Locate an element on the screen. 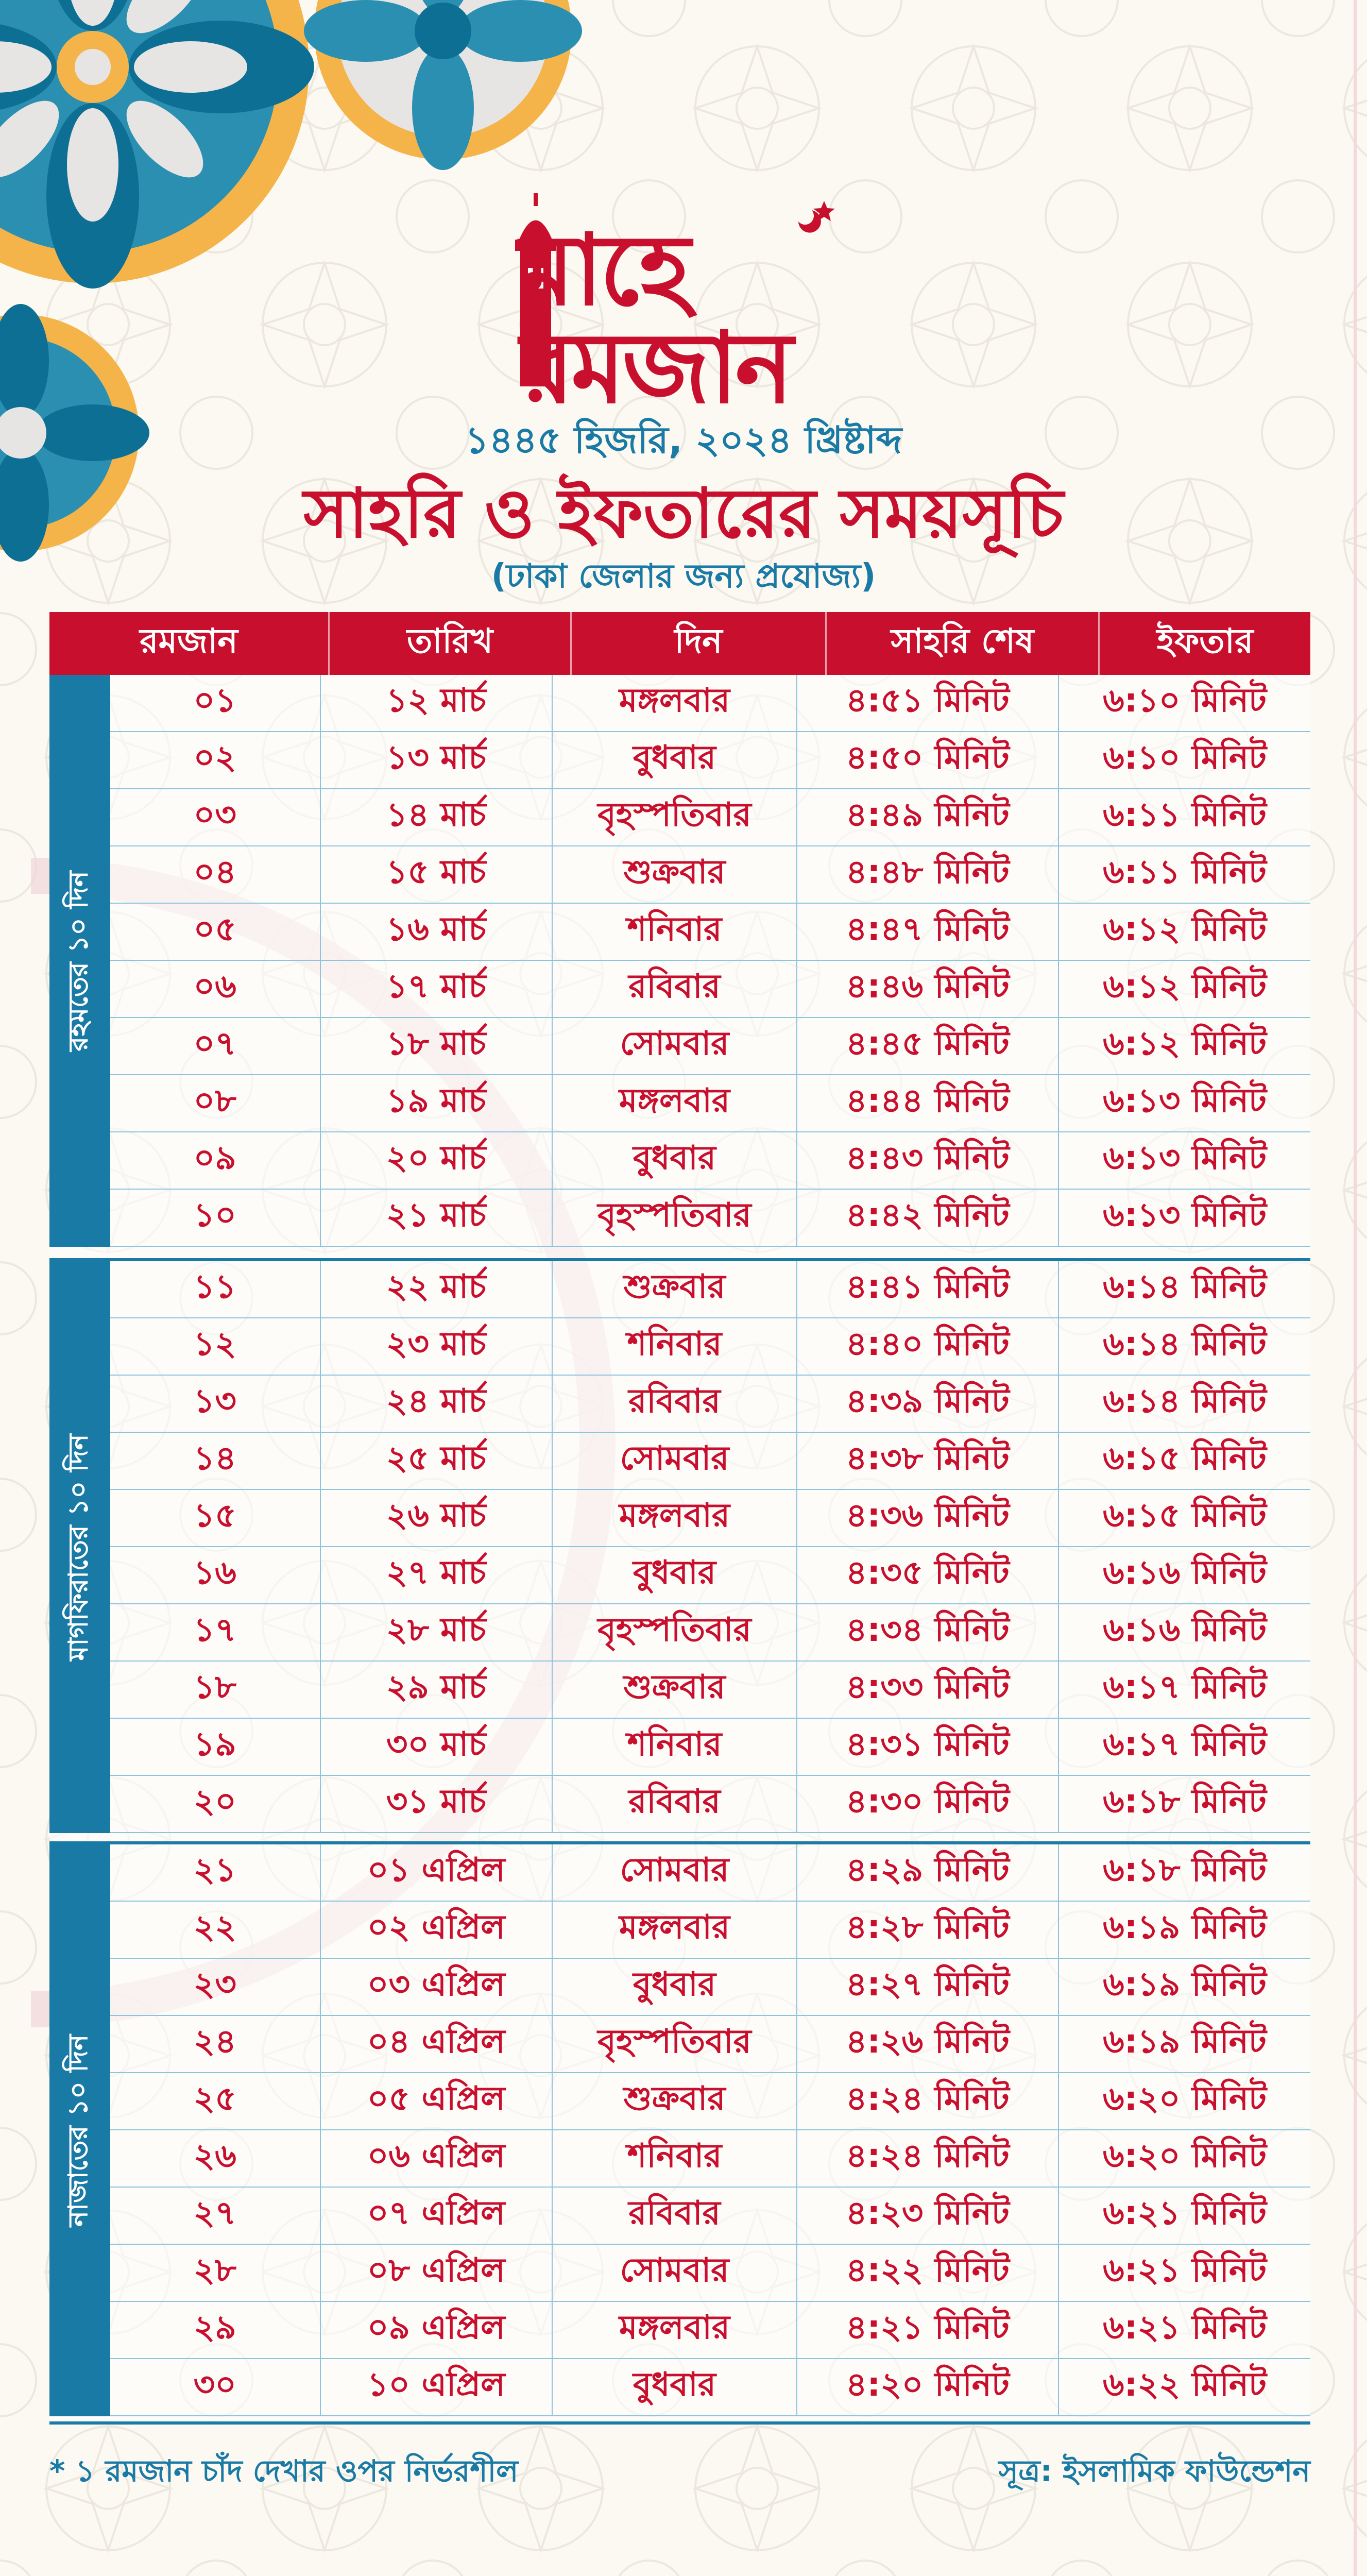 This screenshot has height=2576, width=1367. ramadan-day-cell: ২৮ is located at coordinates (216, 2273).